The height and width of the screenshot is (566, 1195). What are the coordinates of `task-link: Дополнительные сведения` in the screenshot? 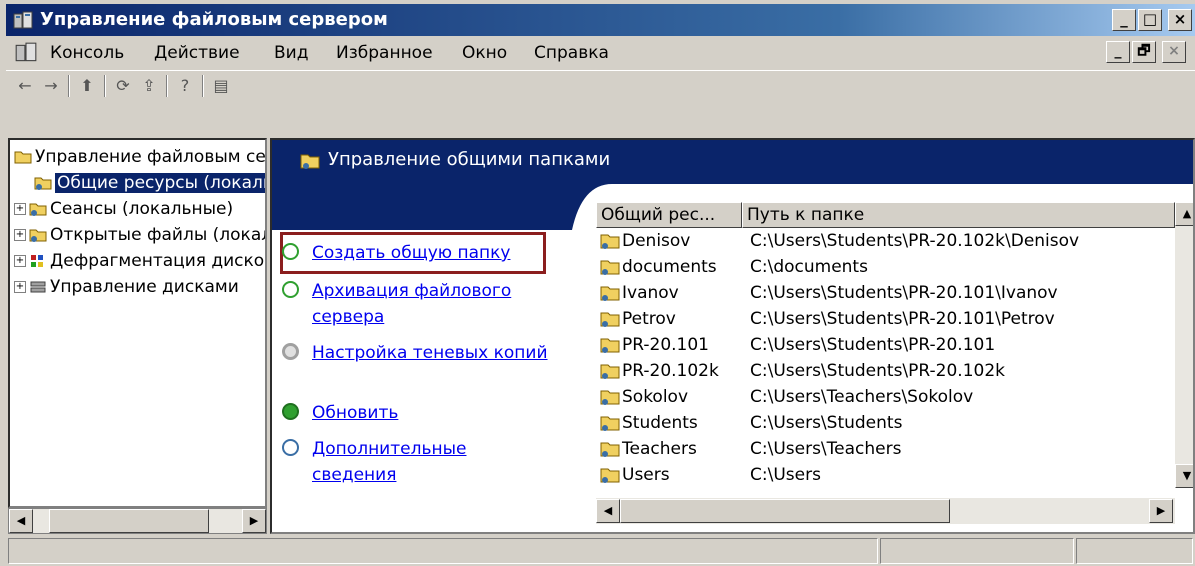 It's located at (432, 462).